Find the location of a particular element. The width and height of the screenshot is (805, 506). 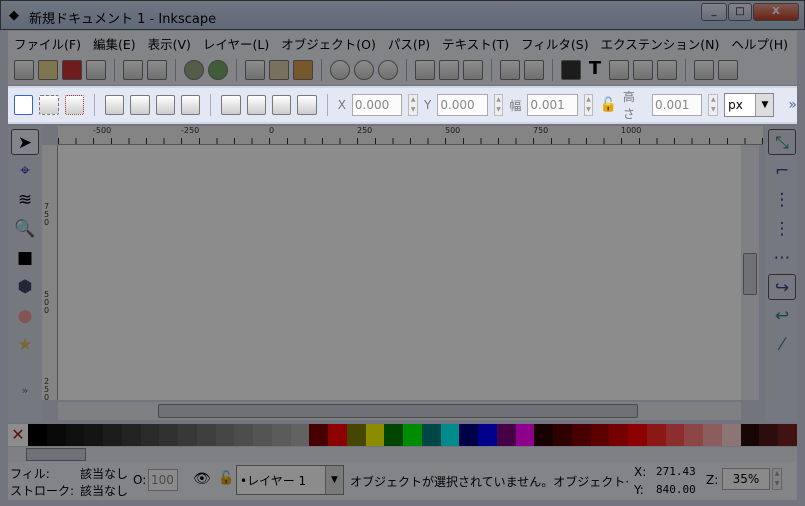

width-label: 幅 is located at coordinates (515, 105).